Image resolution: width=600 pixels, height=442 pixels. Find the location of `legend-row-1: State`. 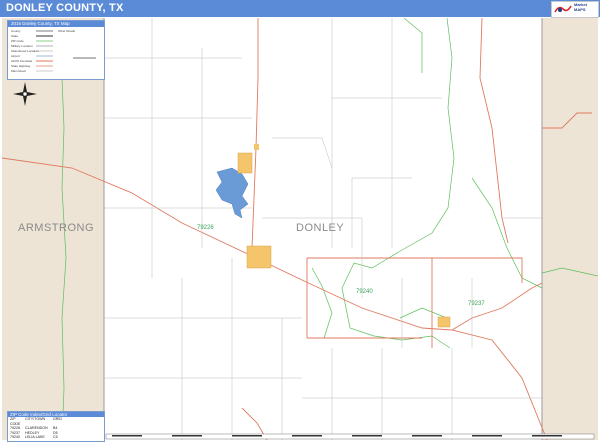

legend-row-1: State is located at coordinates (15, 36).